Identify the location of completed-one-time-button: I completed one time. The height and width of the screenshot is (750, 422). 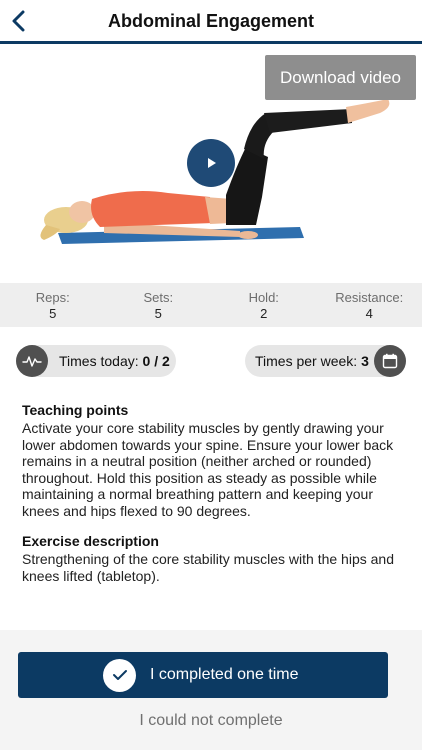
(203, 675).